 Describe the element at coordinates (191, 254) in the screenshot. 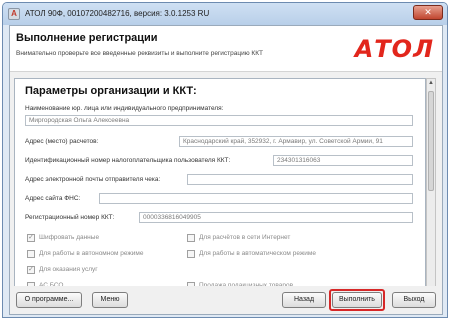

I see `automatic-checkbox` at that location.